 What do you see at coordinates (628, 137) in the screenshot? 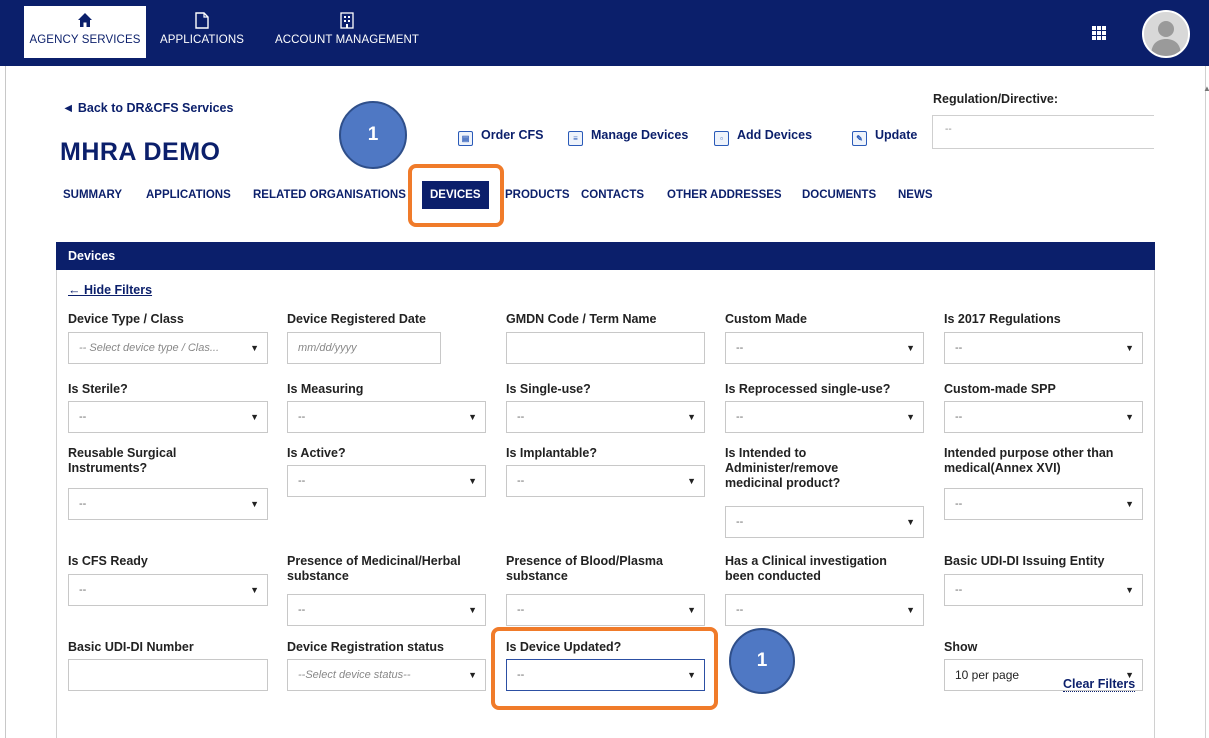
I see `manage-devices-button: ≡ Manage Devices` at bounding box center [628, 137].